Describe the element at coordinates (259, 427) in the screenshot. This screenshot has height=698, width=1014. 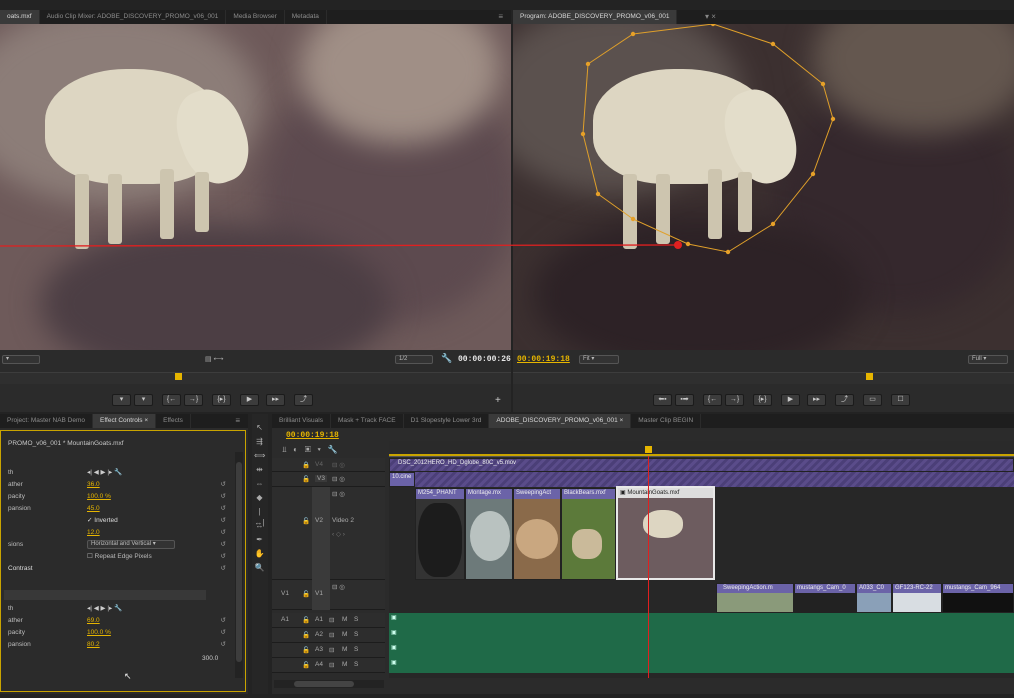
I see `selection-tool-icon: ↖` at that location.